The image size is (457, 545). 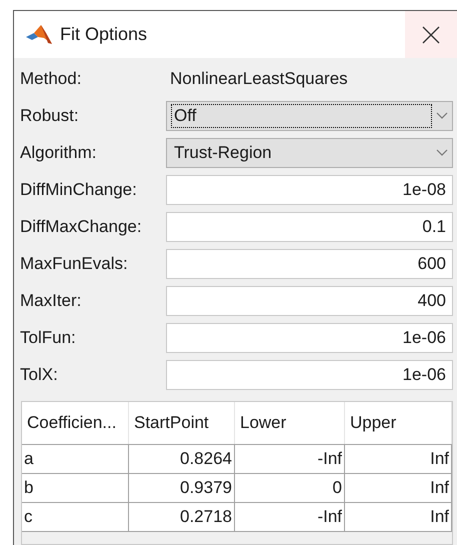 I want to click on option-label: TolFun:, so click(x=48, y=337).